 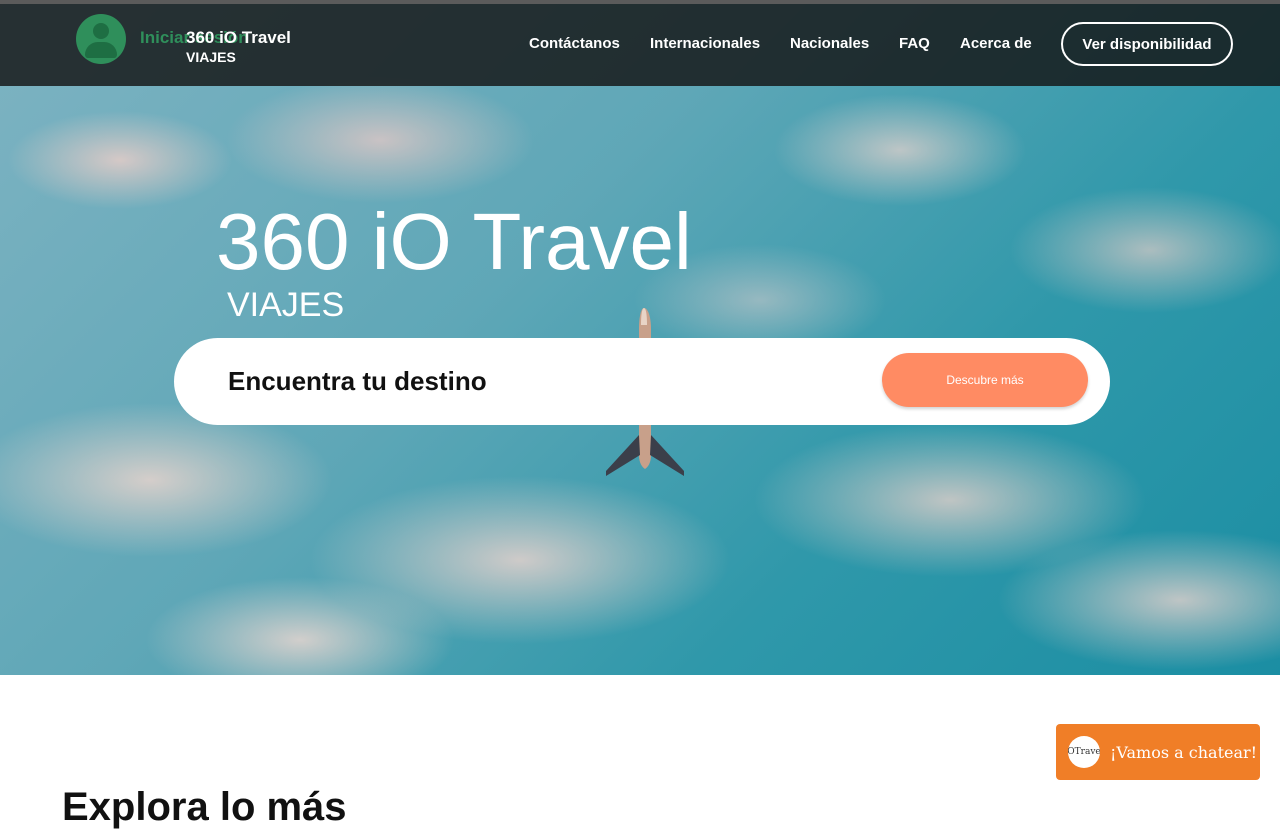 I want to click on chat-logo: iOTravel, so click(x=1084, y=752).